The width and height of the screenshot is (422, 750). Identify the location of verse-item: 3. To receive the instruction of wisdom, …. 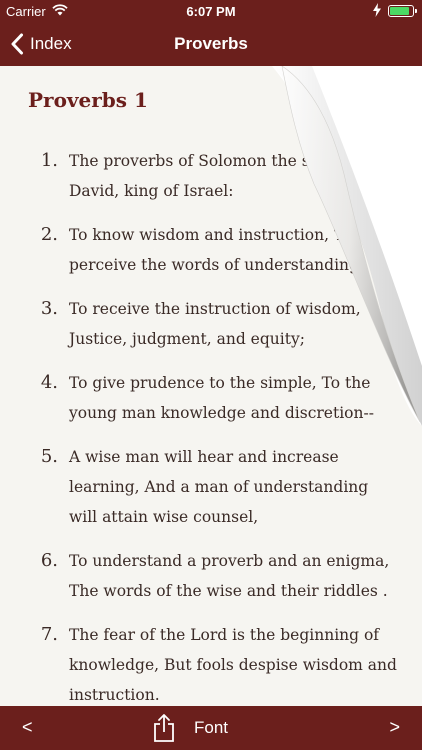
(211, 324).